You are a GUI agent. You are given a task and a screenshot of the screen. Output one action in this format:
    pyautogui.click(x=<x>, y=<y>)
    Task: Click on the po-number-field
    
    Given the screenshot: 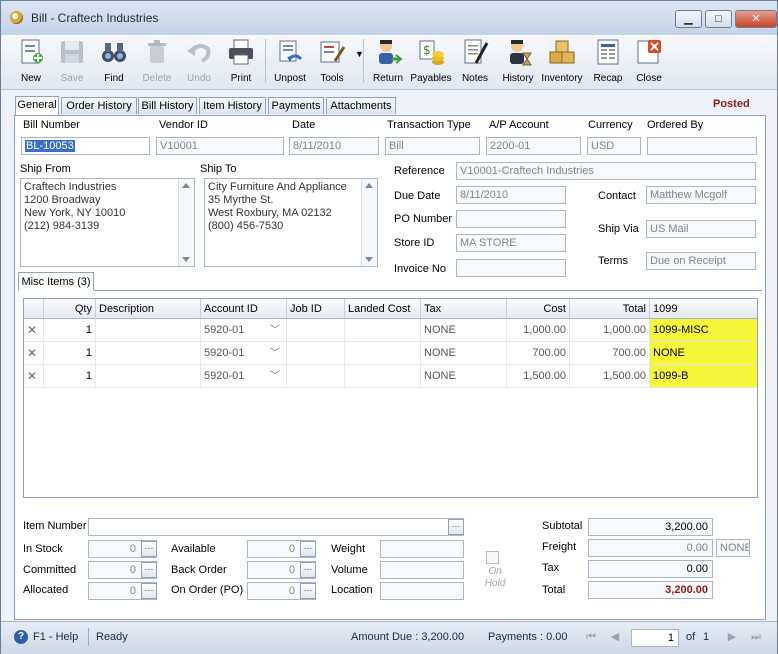 What is the action you would take?
    pyautogui.click(x=511, y=219)
    